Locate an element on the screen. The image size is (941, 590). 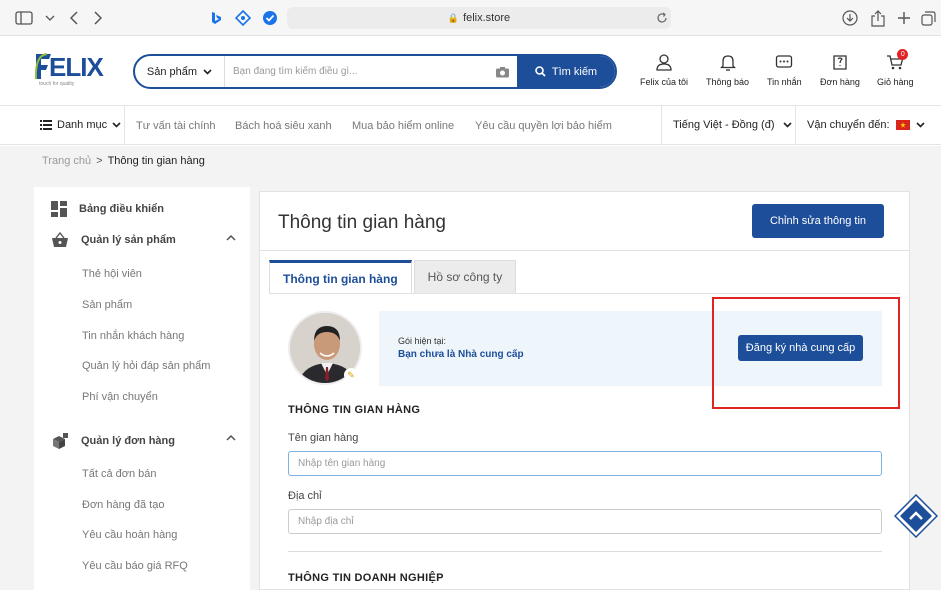
orders-label: Đơn hàng is located at coordinates (840, 82).